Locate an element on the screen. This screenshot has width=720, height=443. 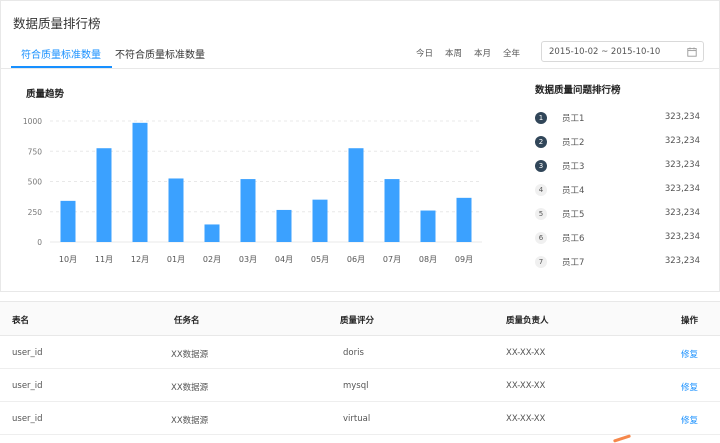
calendar-icon is located at coordinates (692, 52).